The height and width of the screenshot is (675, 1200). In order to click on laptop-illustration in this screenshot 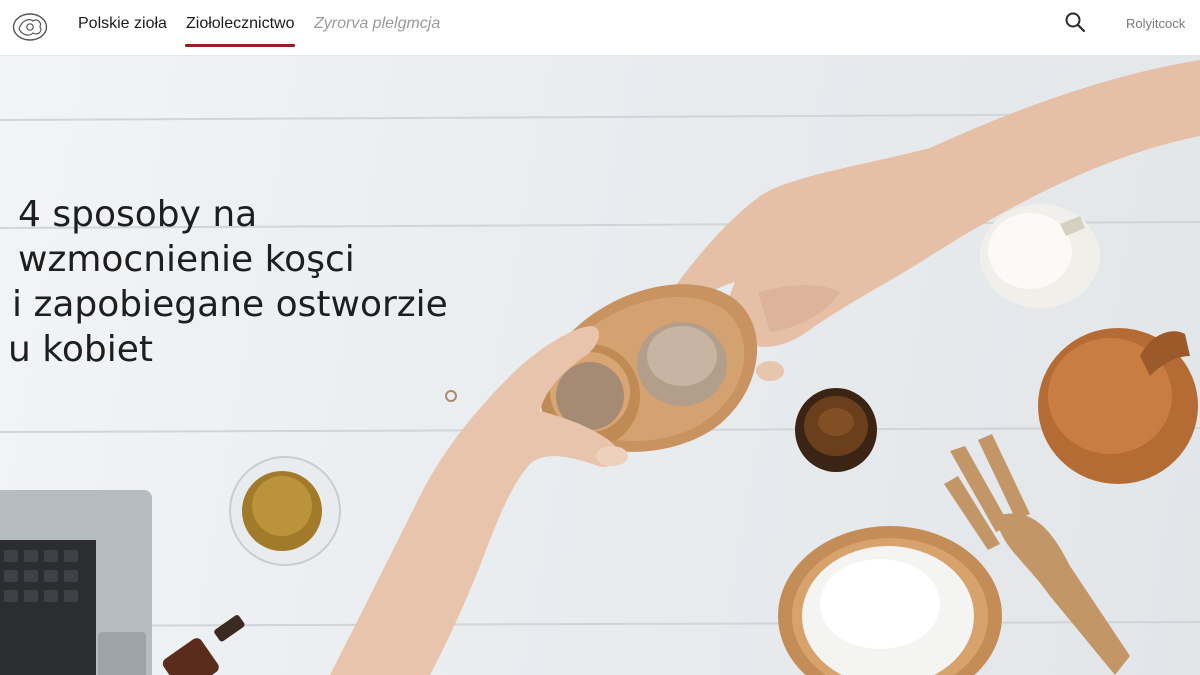, I will do `click(76, 582)`.